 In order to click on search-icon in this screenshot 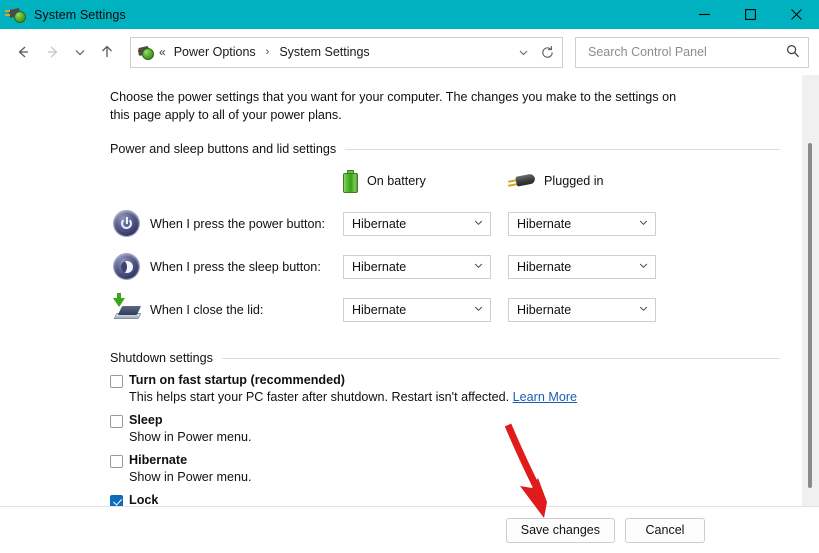, I will do `click(793, 52)`.